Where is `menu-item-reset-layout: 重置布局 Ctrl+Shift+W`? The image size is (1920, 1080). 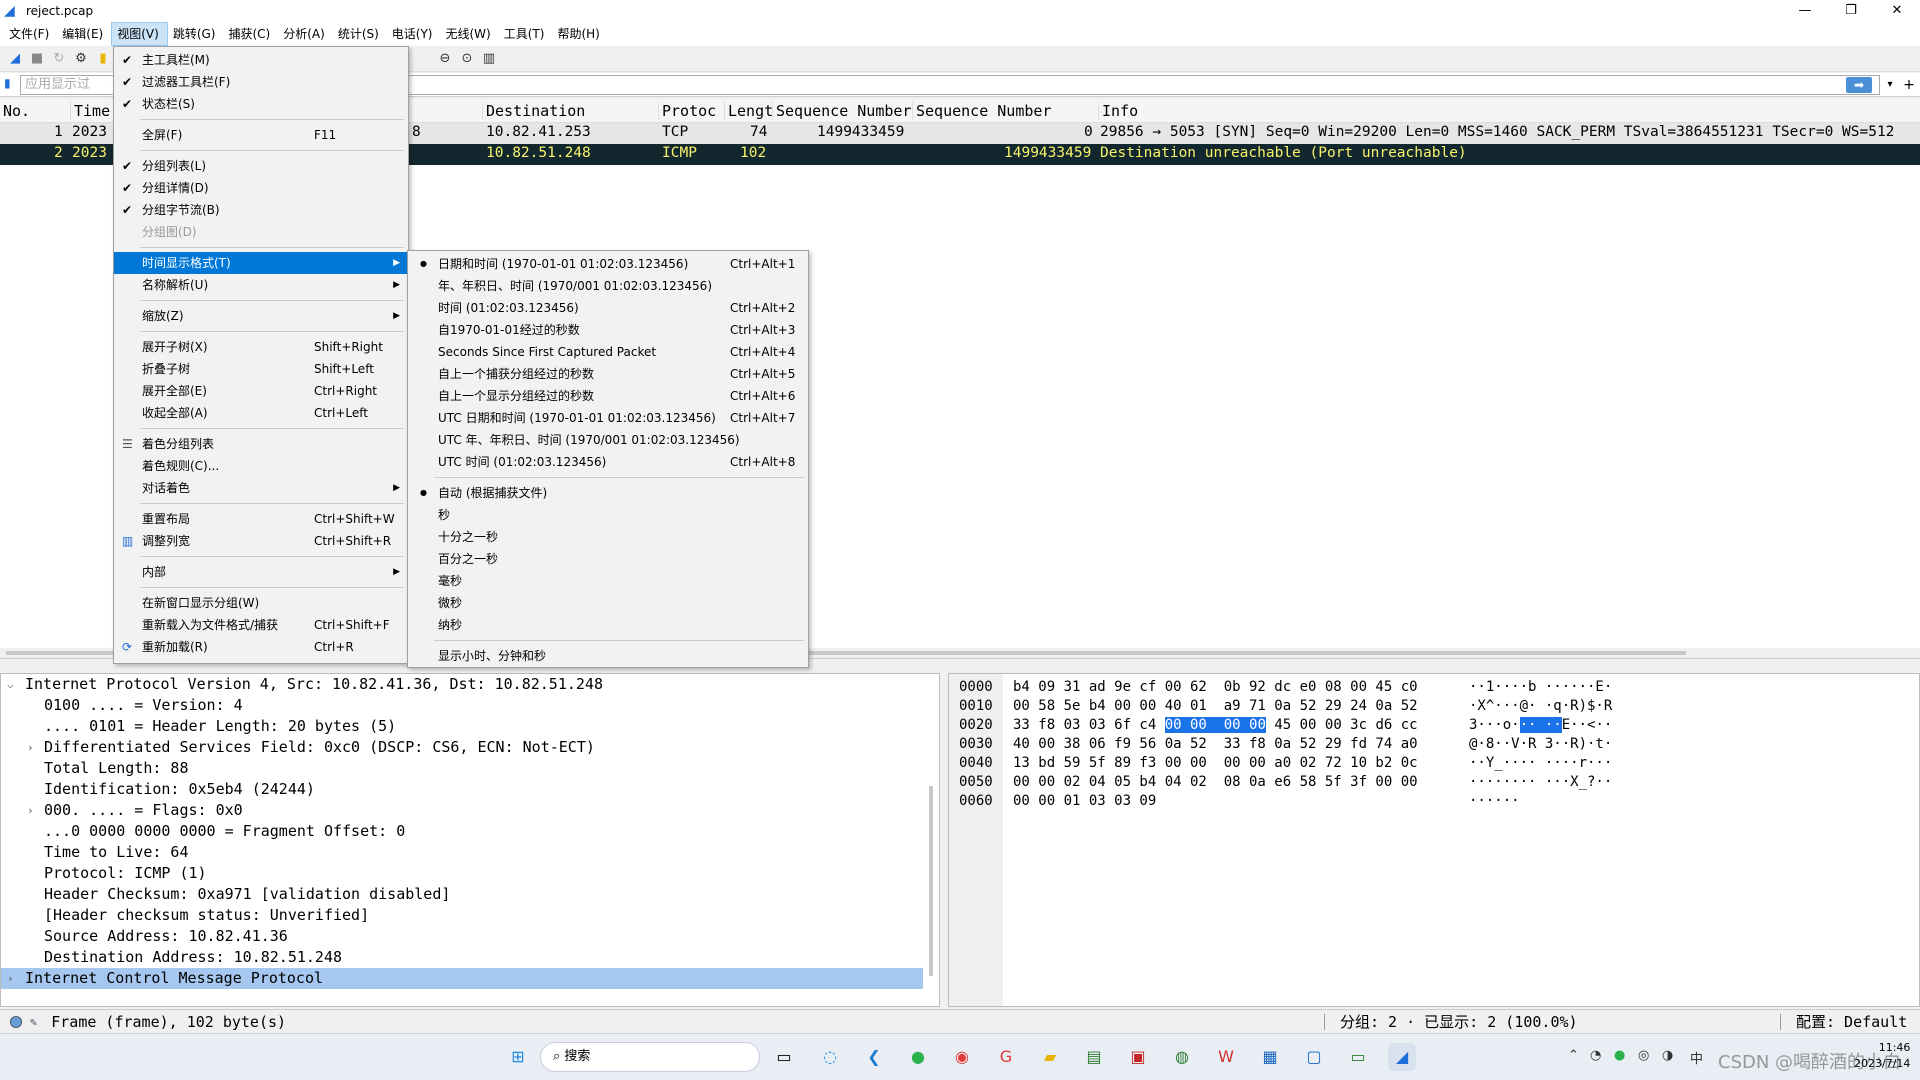
menu-item-reset-layout: 重置布局 Ctrl+Shift+W is located at coordinates (261, 519).